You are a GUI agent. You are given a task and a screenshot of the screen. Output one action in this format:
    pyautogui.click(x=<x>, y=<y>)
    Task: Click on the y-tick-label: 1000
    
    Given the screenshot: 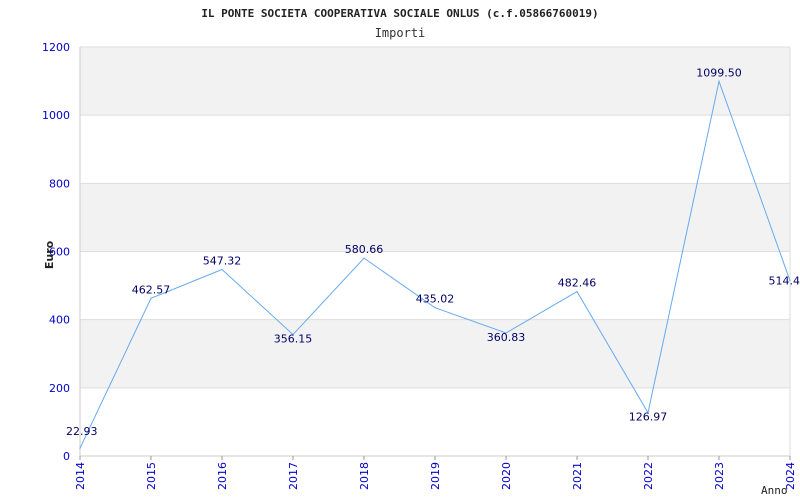 What is the action you would take?
    pyautogui.click(x=56, y=115)
    